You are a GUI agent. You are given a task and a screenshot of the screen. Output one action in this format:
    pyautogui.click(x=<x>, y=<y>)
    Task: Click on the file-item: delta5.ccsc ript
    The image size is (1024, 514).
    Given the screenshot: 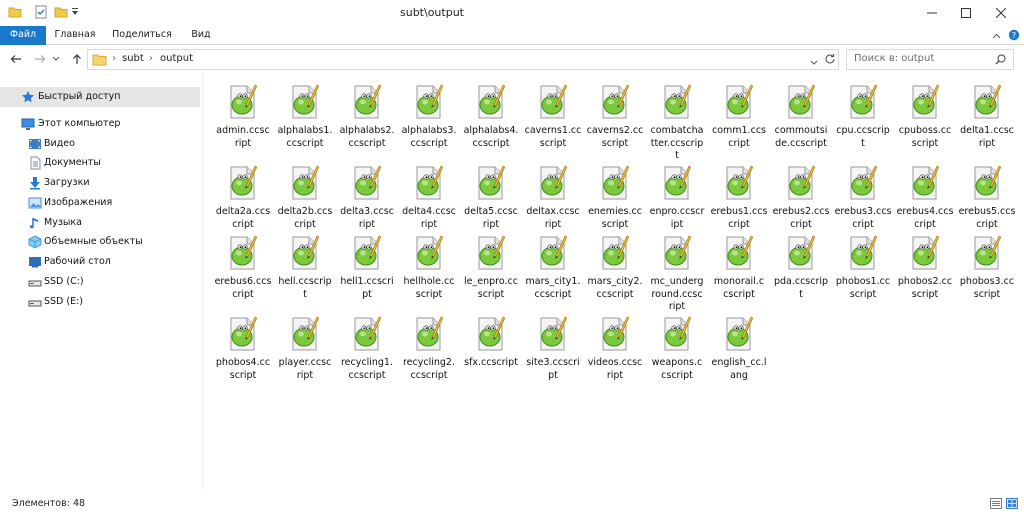 What is the action you would take?
    pyautogui.click(x=491, y=197)
    